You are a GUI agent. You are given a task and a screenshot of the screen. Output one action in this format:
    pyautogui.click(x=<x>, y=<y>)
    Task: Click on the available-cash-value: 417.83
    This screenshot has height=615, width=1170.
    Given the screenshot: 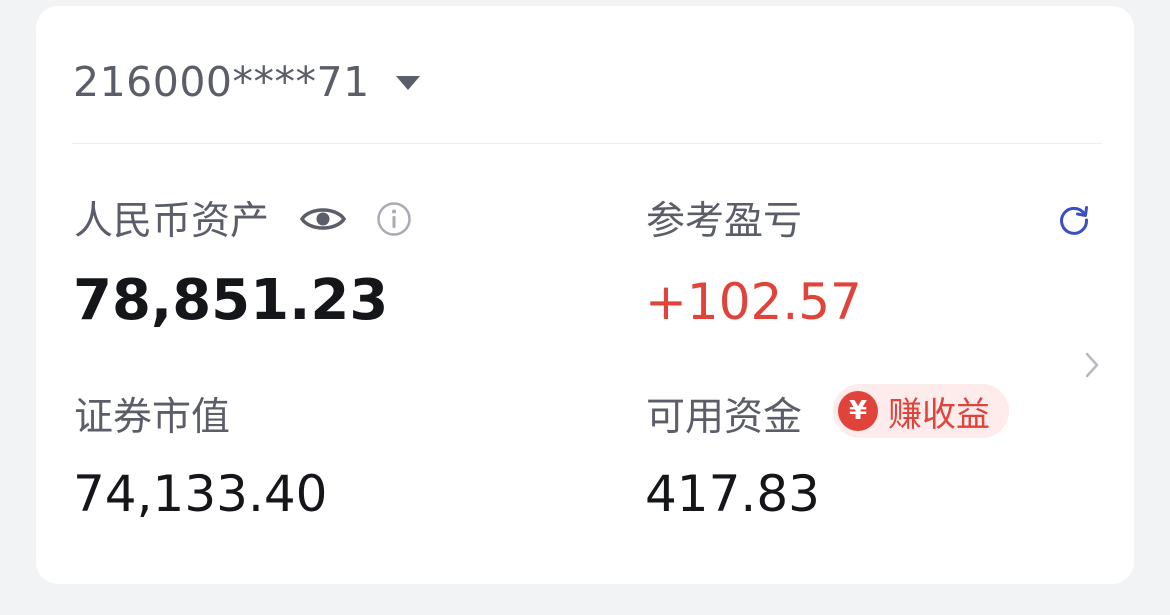 What is the action you would take?
    pyautogui.click(x=732, y=494)
    